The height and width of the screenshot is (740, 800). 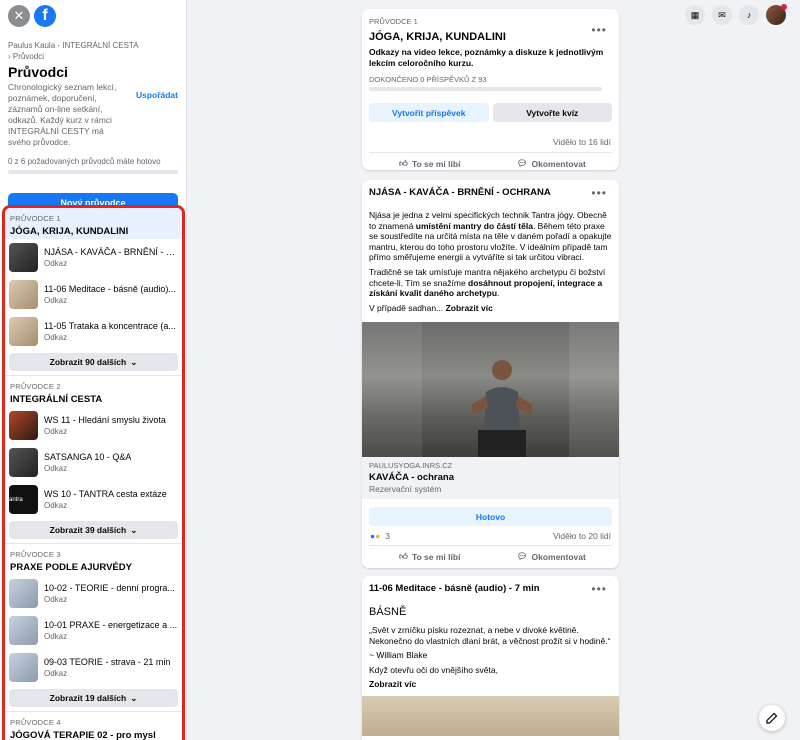 What do you see at coordinates (437, 37) in the screenshot?
I see `card-title: JÓGA, KRIJA, KUNDALINI` at bounding box center [437, 37].